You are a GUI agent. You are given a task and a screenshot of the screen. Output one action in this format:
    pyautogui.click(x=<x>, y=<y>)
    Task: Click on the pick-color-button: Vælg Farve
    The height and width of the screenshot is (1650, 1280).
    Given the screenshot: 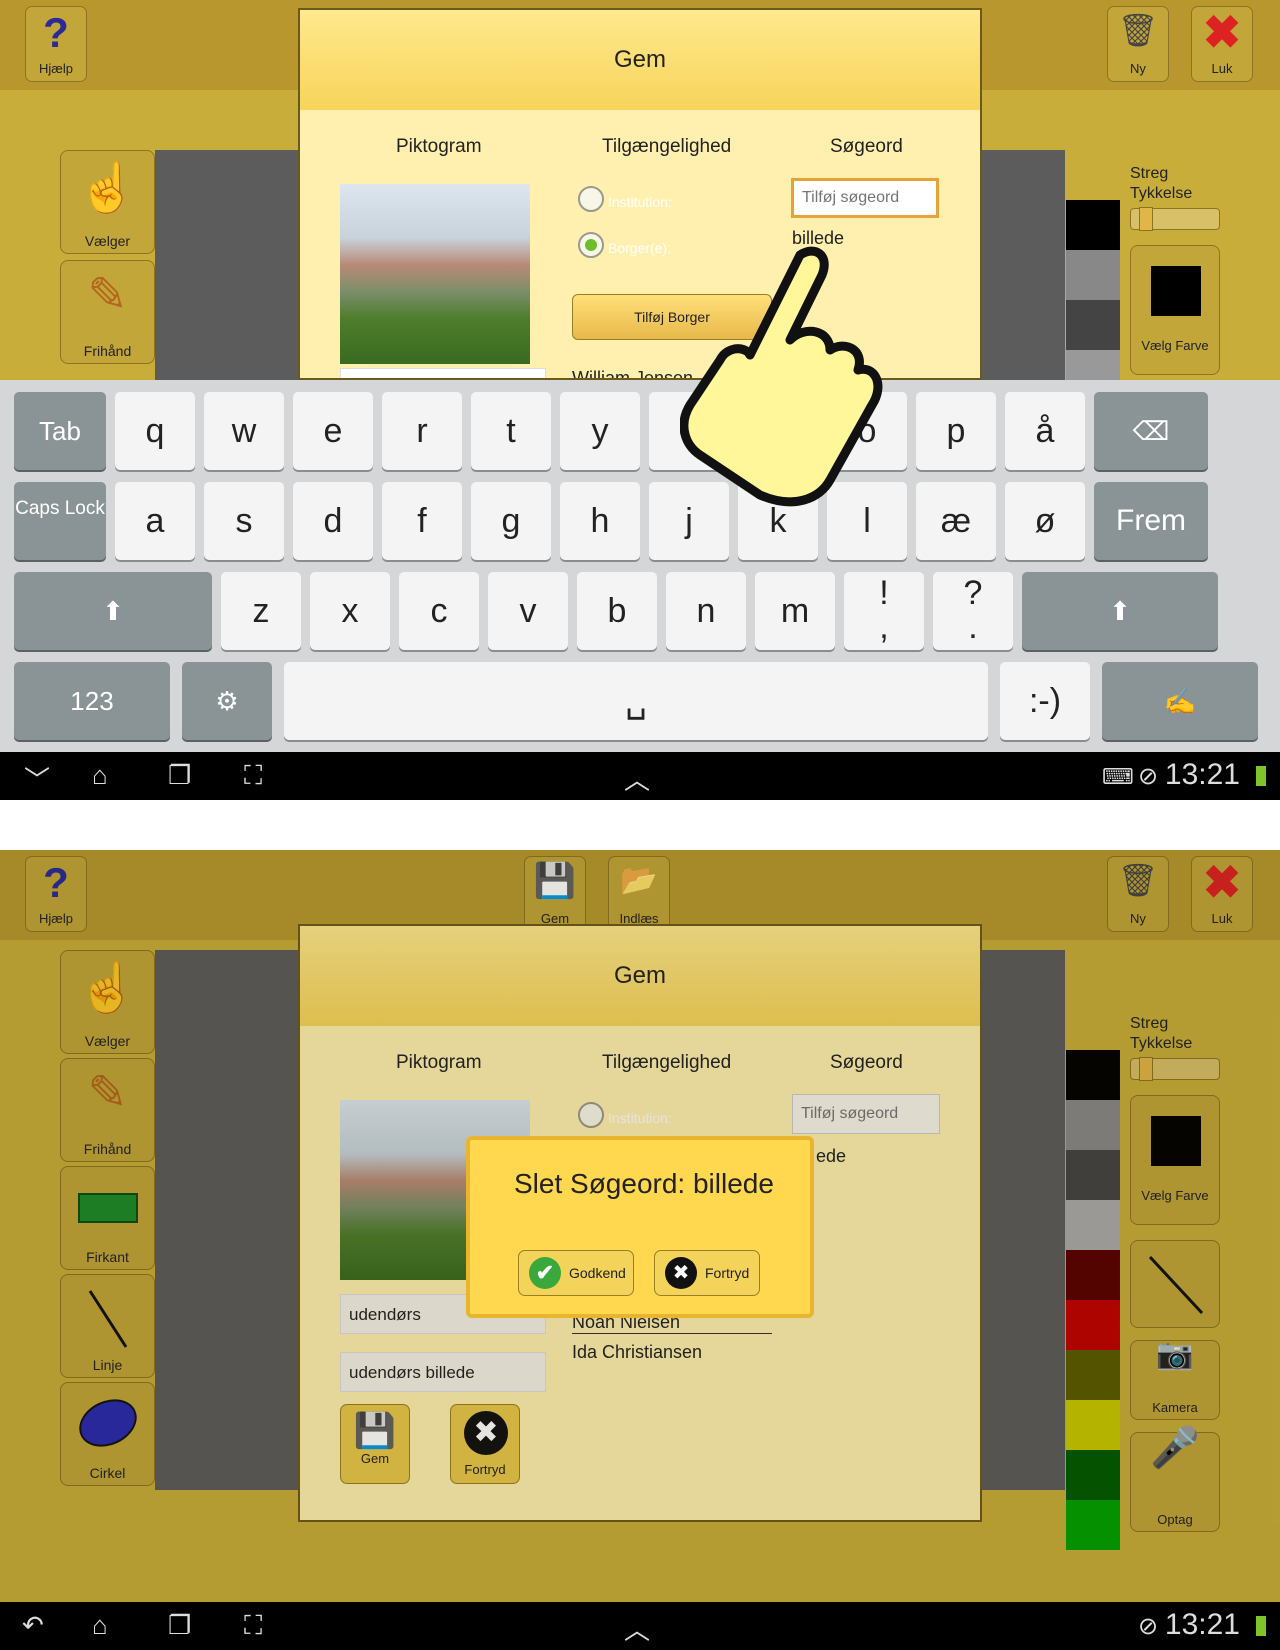 What is the action you would take?
    pyautogui.click(x=1175, y=310)
    